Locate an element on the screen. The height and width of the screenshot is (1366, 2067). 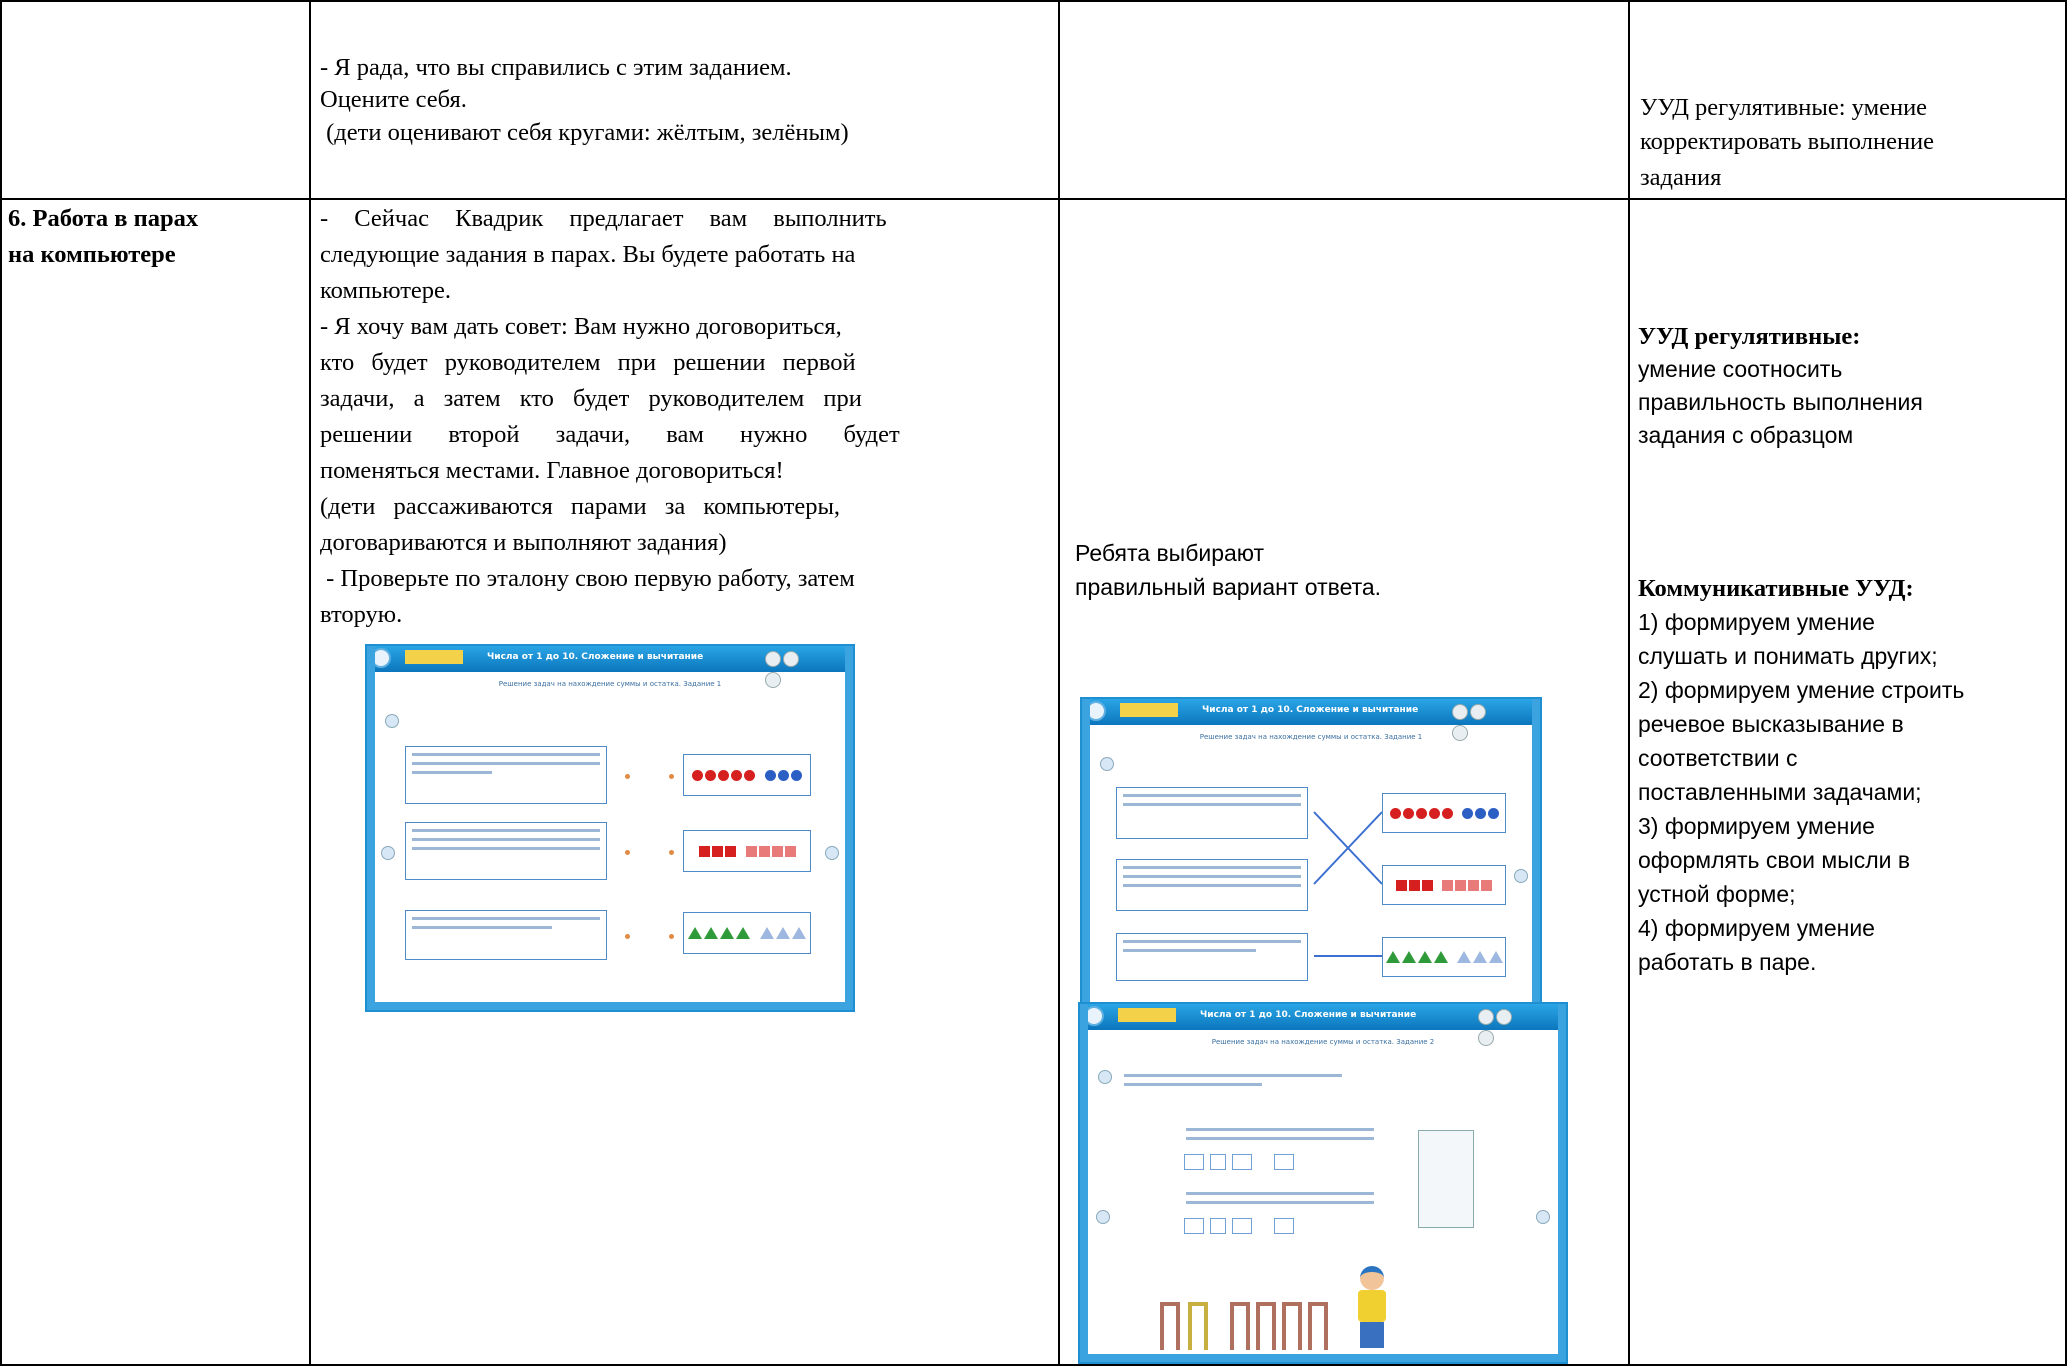
uud-communicative-title: Коммуникативные УУД: is located at coordinates (1776, 588).